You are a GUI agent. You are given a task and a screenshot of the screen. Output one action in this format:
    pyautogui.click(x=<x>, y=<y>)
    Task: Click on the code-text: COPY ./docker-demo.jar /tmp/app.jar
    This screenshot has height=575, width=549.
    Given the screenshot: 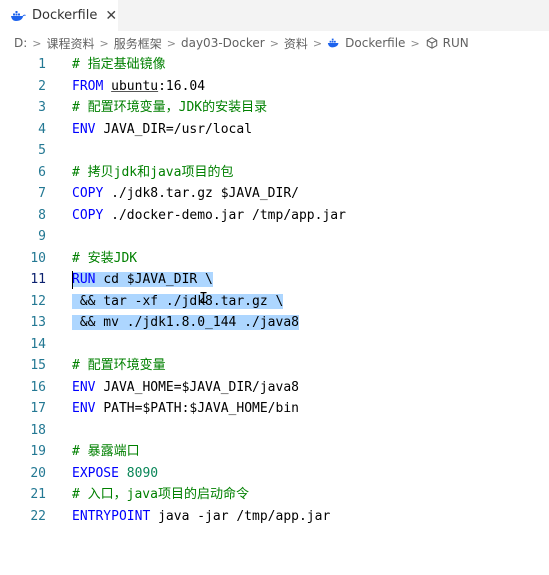 What is the action you would take?
    pyautogui.click(x=209, y=216)
    